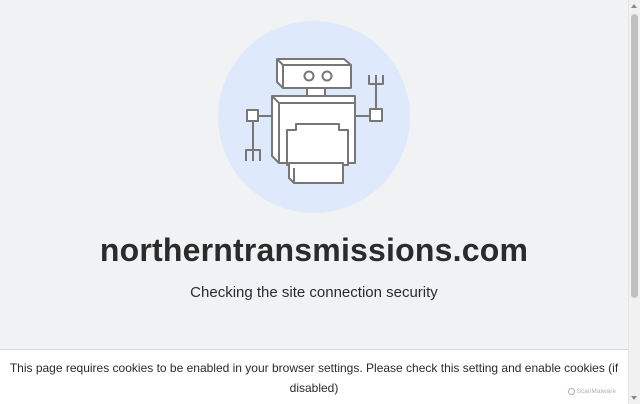 This screenshot has width=640, height=404. I want to click on scanmalware-label: ScanMalware, so click(596, 391).